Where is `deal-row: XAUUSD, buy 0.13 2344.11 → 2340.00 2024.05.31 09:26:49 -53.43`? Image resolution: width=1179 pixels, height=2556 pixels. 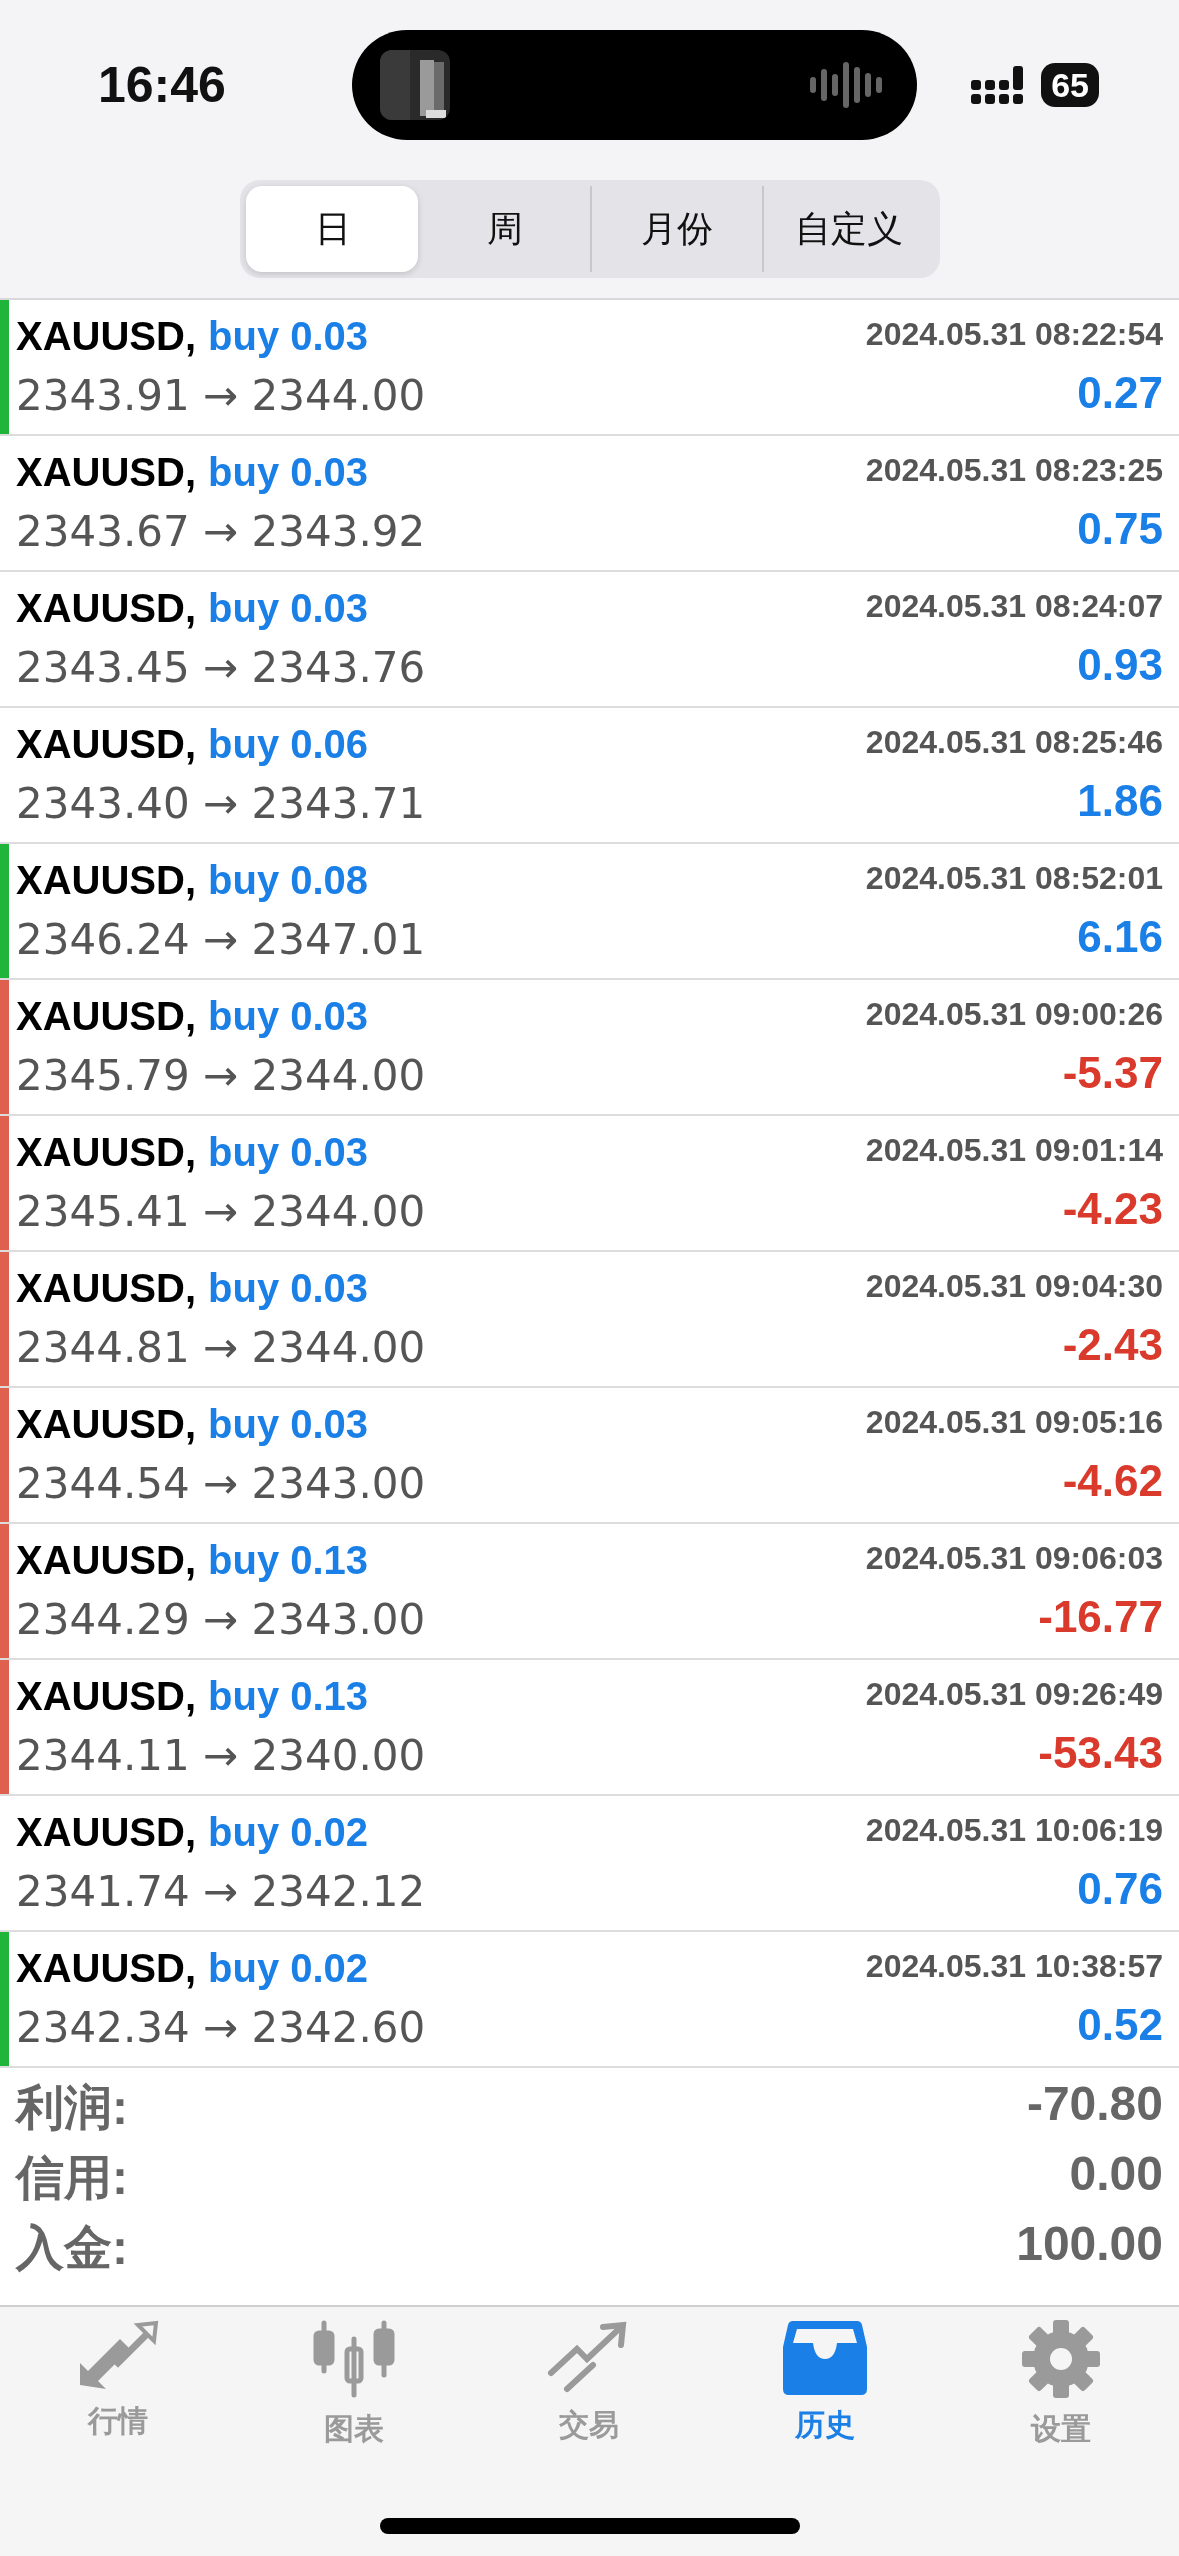
deal-row: XAUUSD, buy 0.13 2344.11 → 2340.00 2024.05.31 09:26:49 -53.43 is located at coordinates (589, 1728).